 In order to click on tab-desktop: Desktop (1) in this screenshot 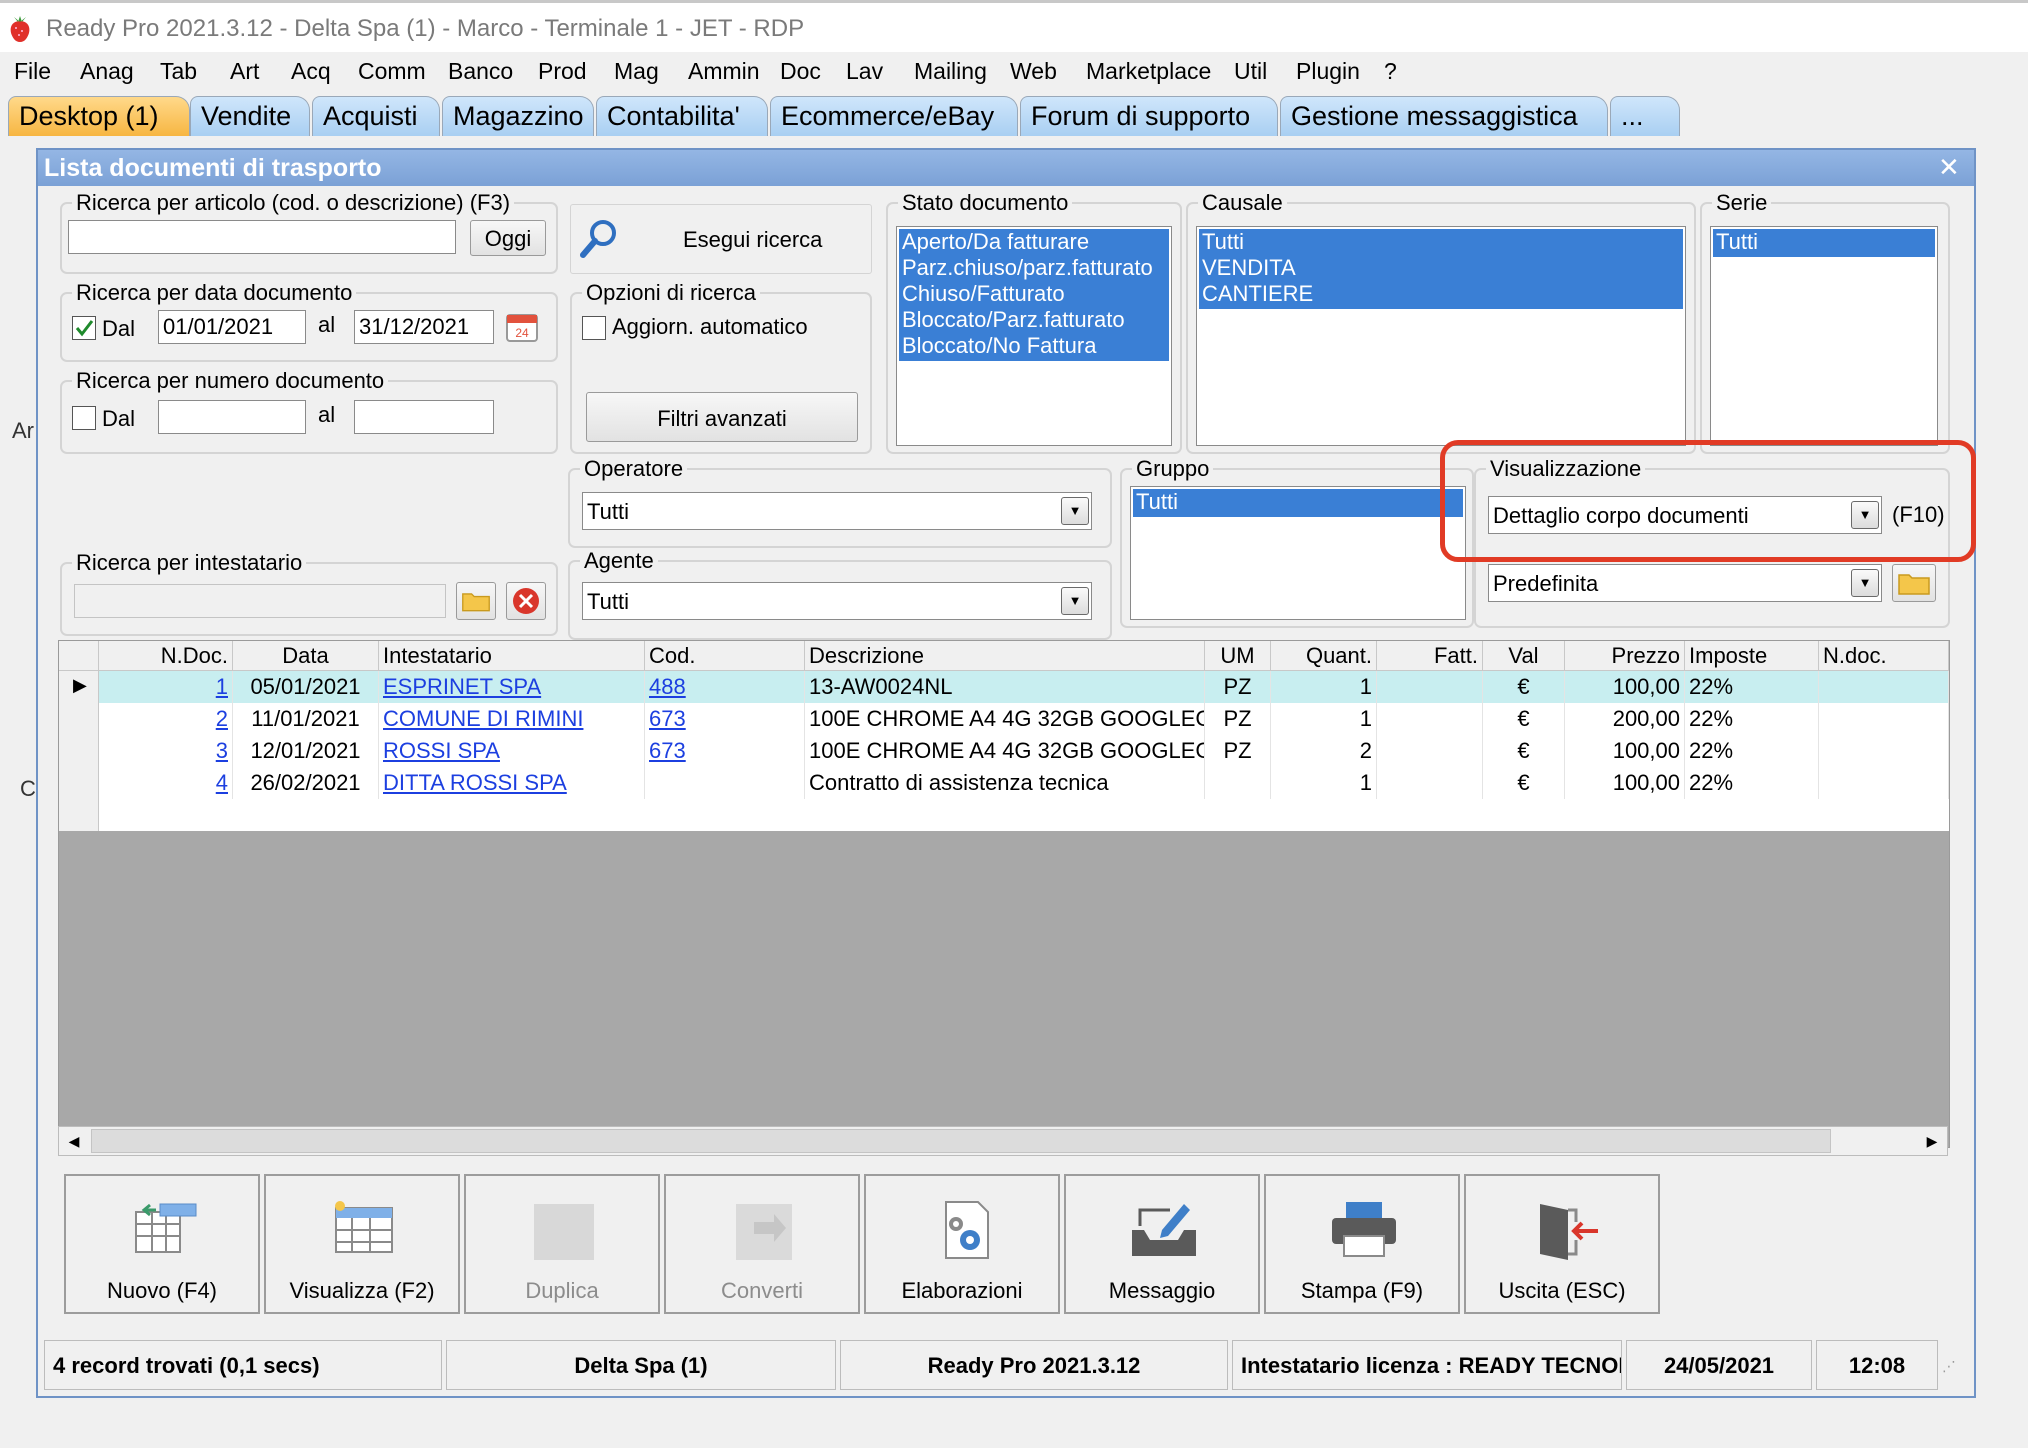, I will do `click(99, 116)`.